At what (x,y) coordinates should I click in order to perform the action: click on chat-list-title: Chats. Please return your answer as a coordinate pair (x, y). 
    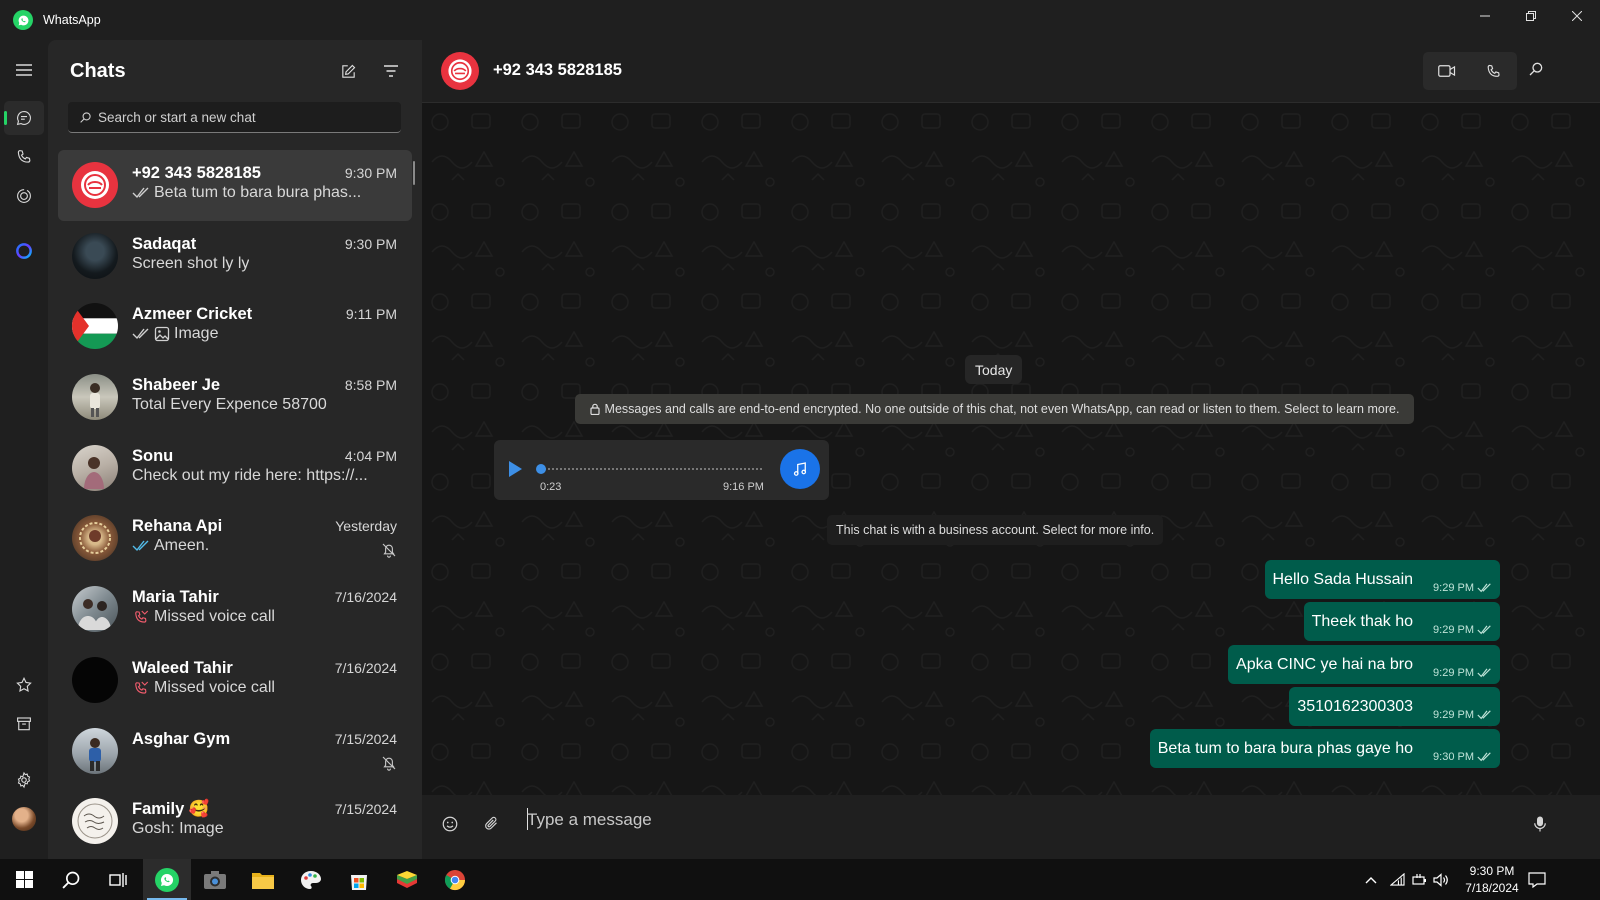
    Looking at the image, I should click on (98, 70).